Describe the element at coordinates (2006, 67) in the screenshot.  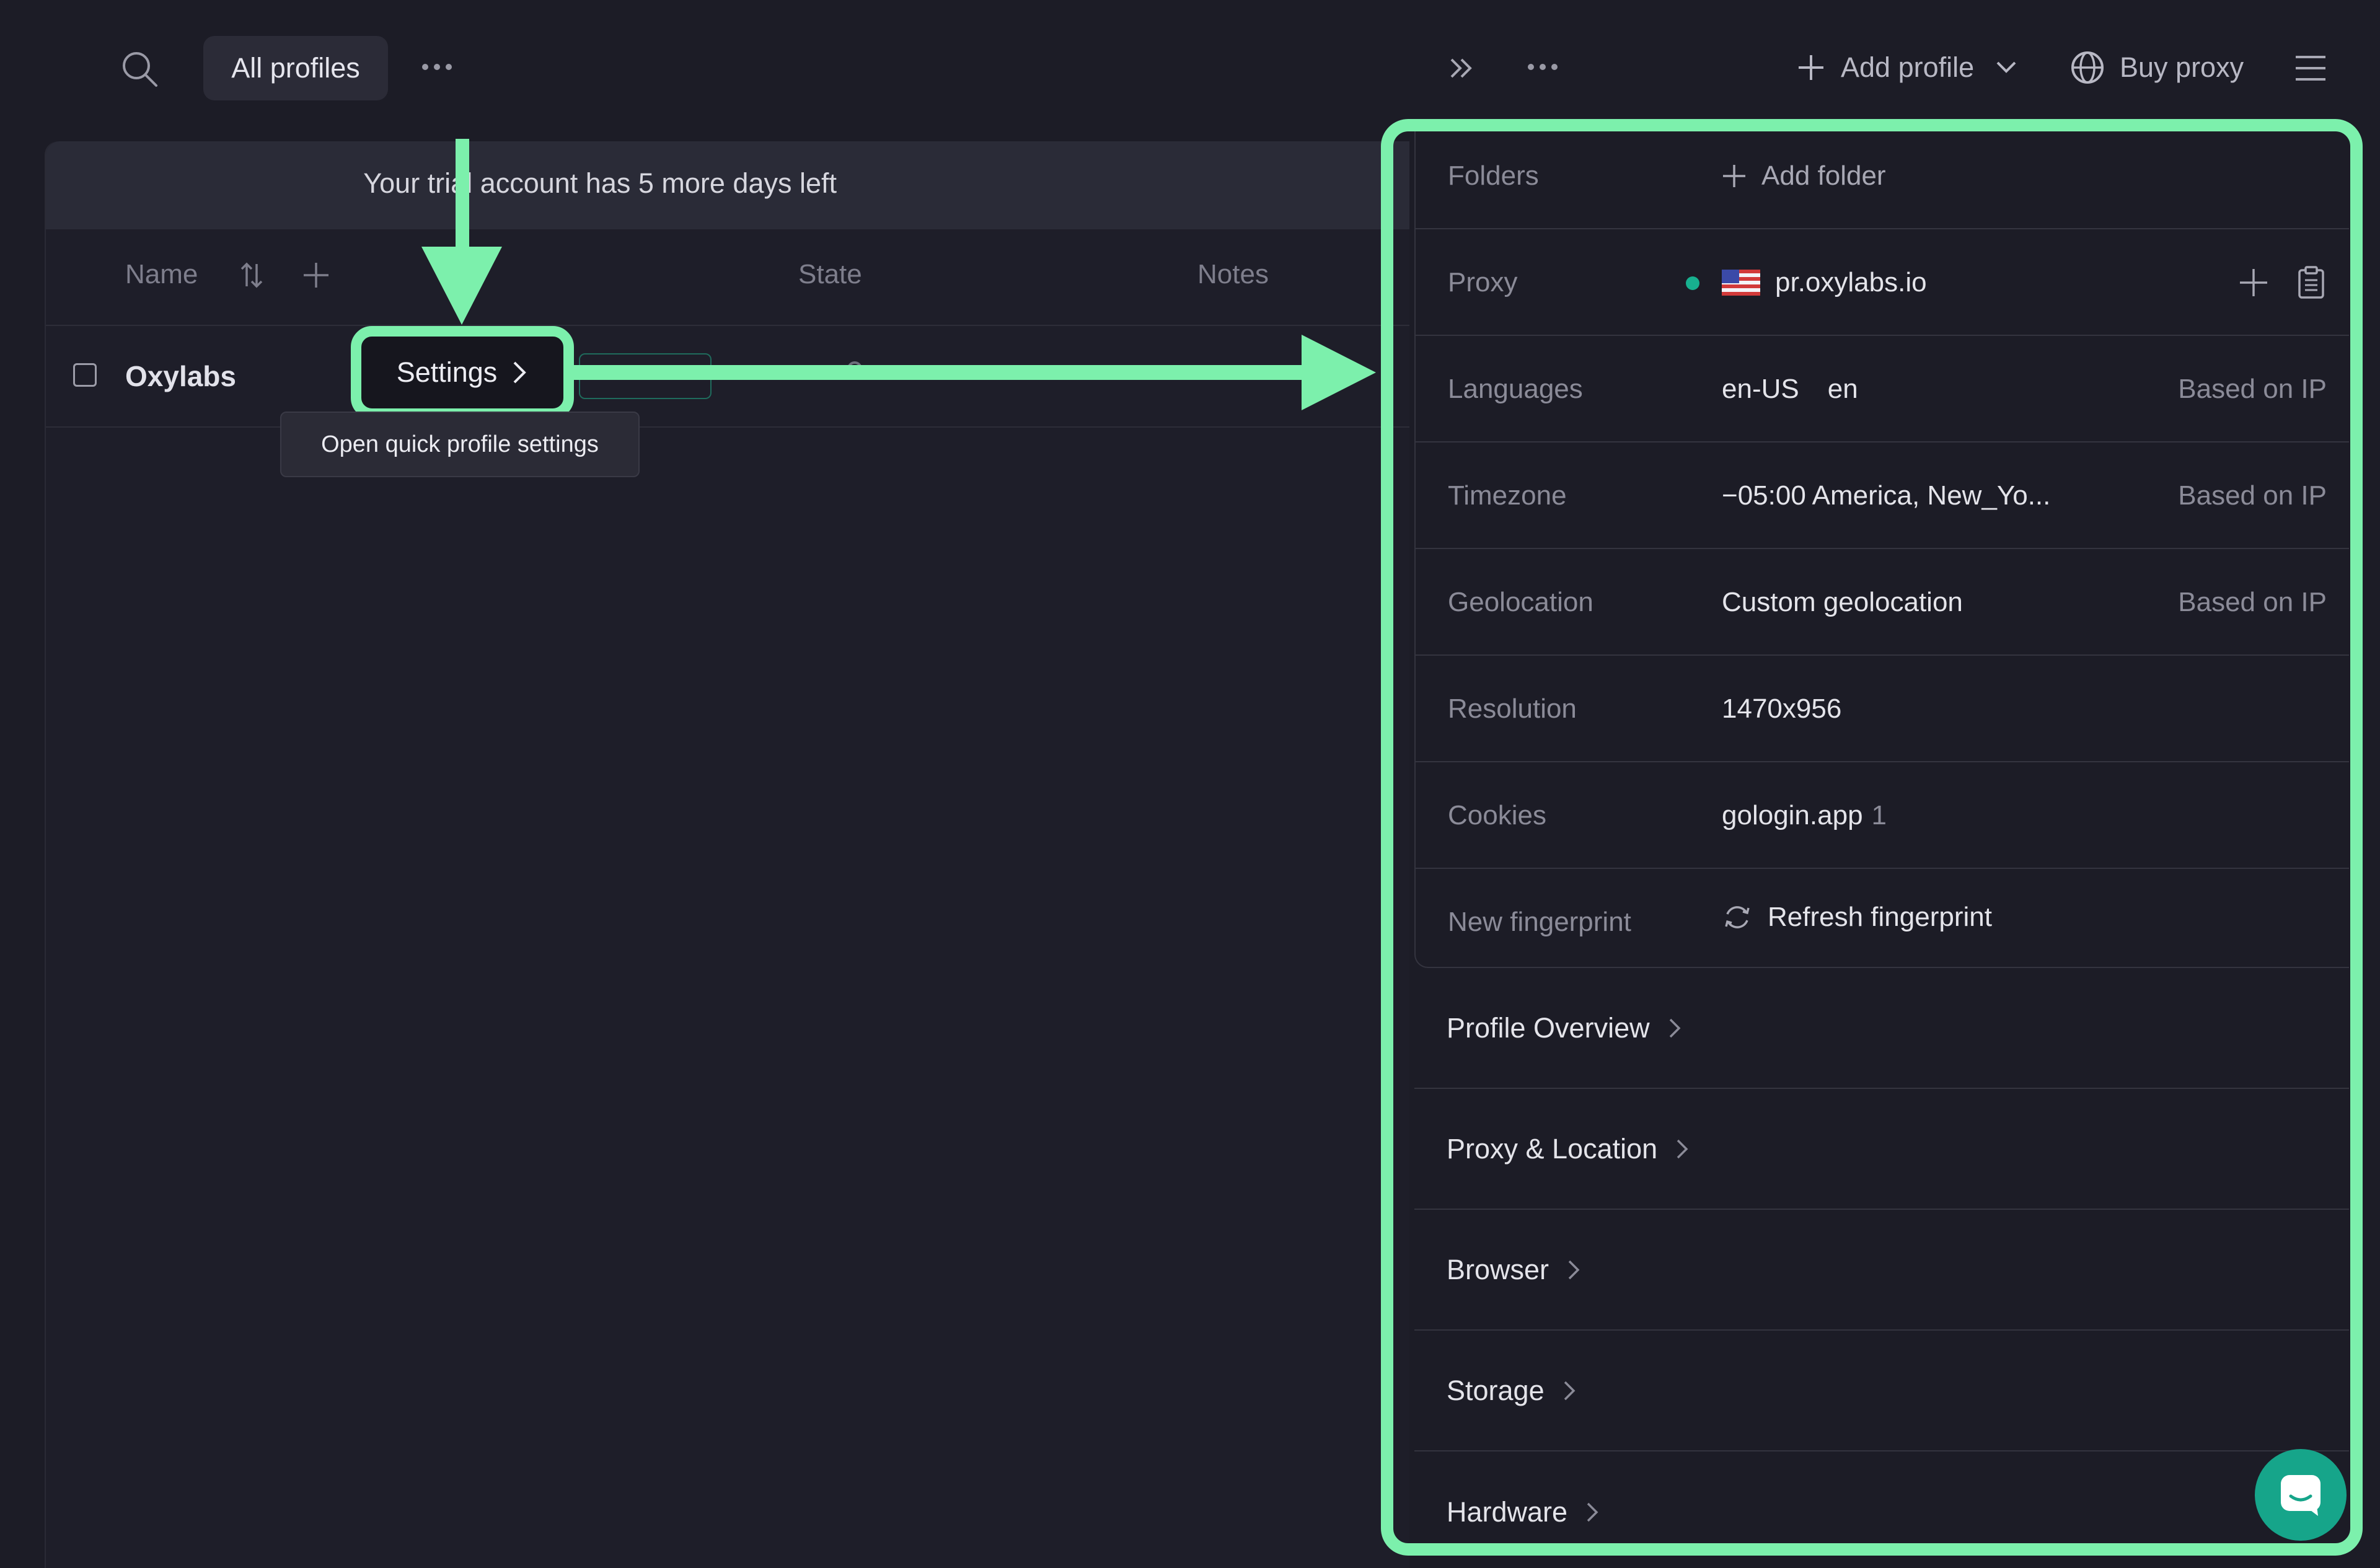
I see `chevron-down-icon` at that location.